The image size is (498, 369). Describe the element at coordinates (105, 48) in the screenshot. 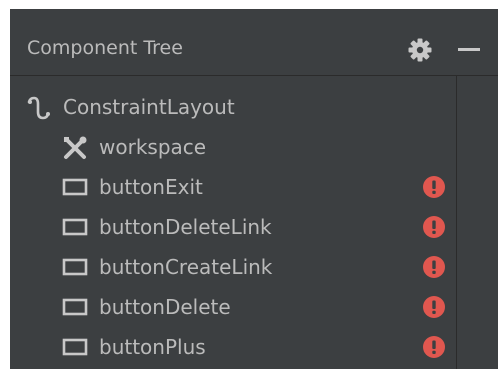

I see `panel-title: Component Tree` at that location.